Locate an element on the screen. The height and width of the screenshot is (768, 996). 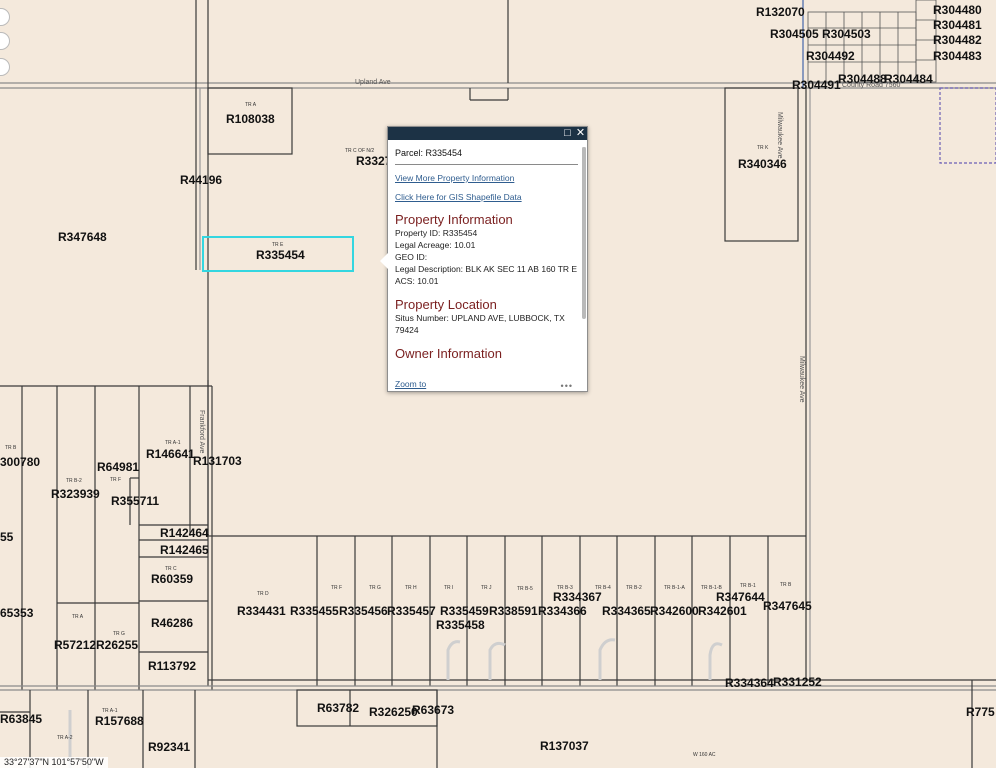
parcel-label: 300780 is located at coordinates (20, 462).